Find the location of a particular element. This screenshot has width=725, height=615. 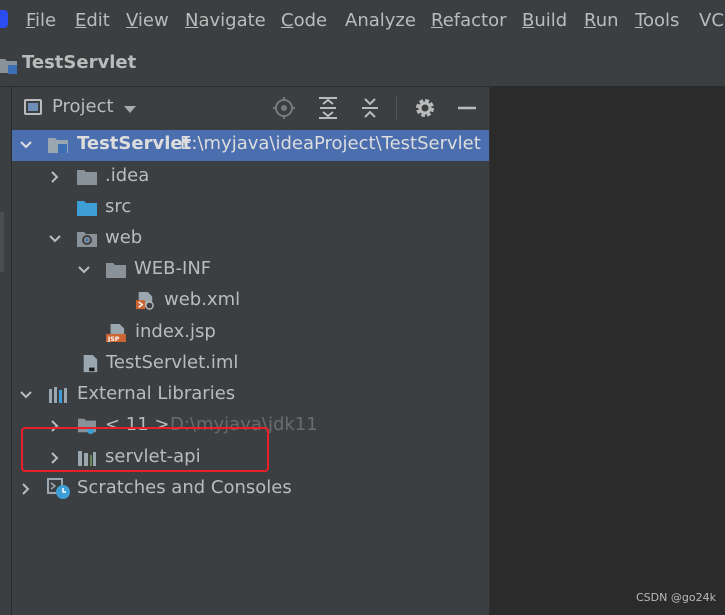

menu-run: Run is located at coordinates (601, 20).